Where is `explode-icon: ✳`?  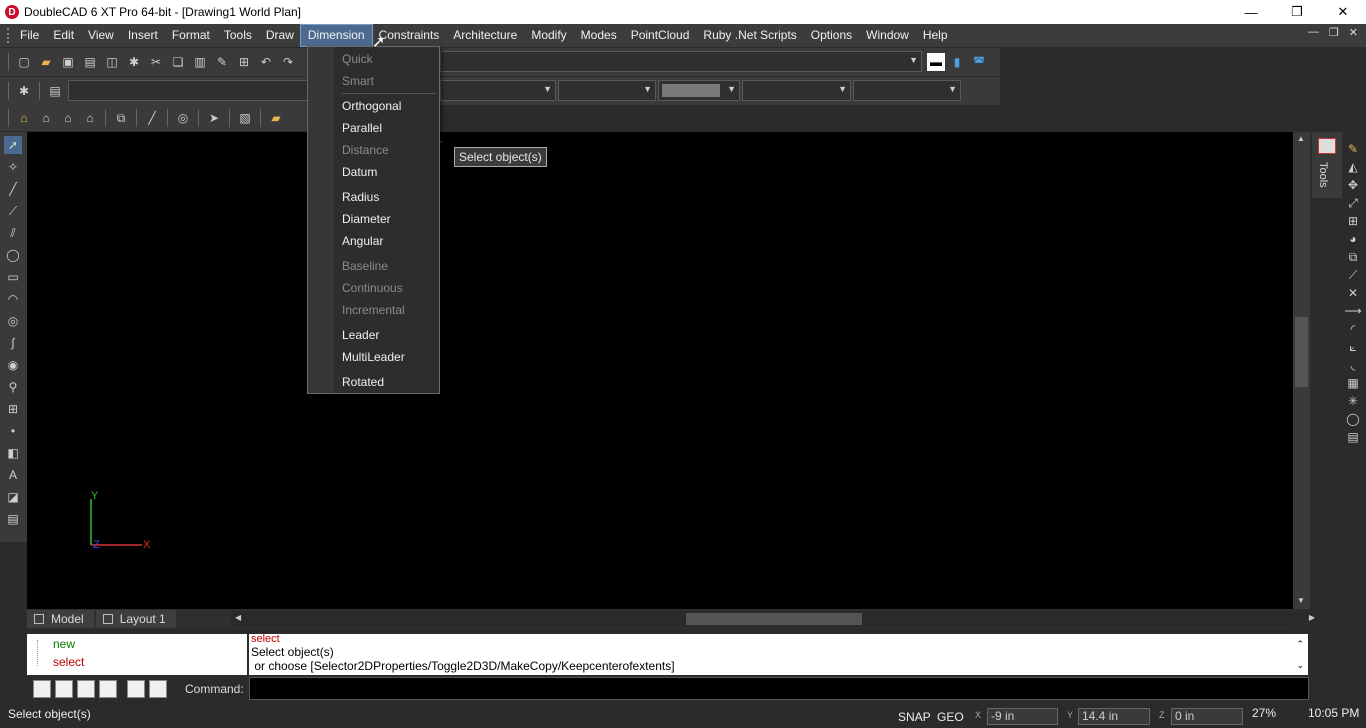
explode-icon: ✳ is located at coordinates (1353, 401).